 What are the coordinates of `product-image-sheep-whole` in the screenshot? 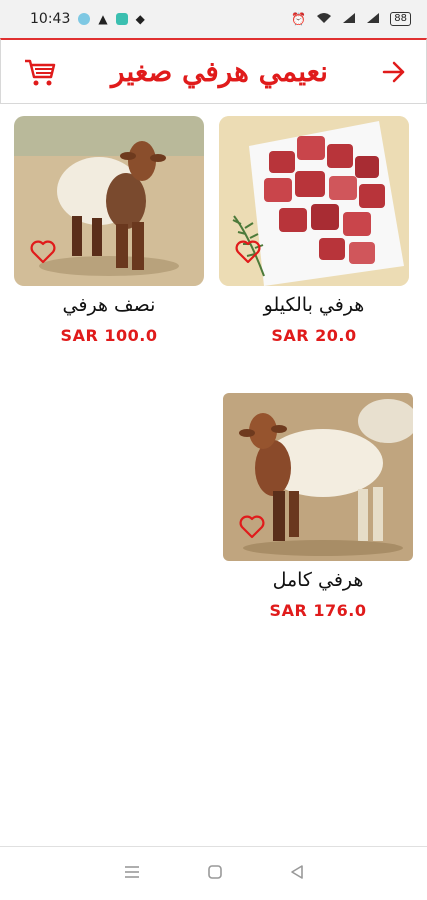 It's located at (318, 477).